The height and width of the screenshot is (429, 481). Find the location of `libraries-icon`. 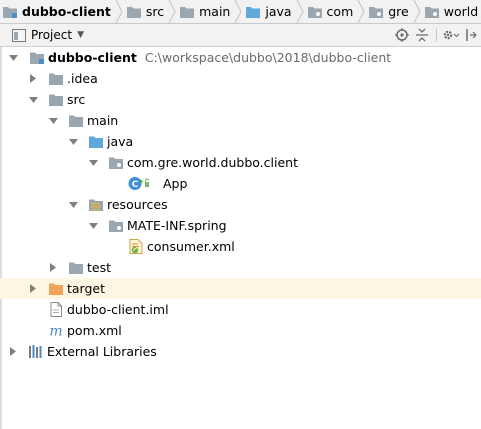

libraries-icon is located at coordinates (35, 351).